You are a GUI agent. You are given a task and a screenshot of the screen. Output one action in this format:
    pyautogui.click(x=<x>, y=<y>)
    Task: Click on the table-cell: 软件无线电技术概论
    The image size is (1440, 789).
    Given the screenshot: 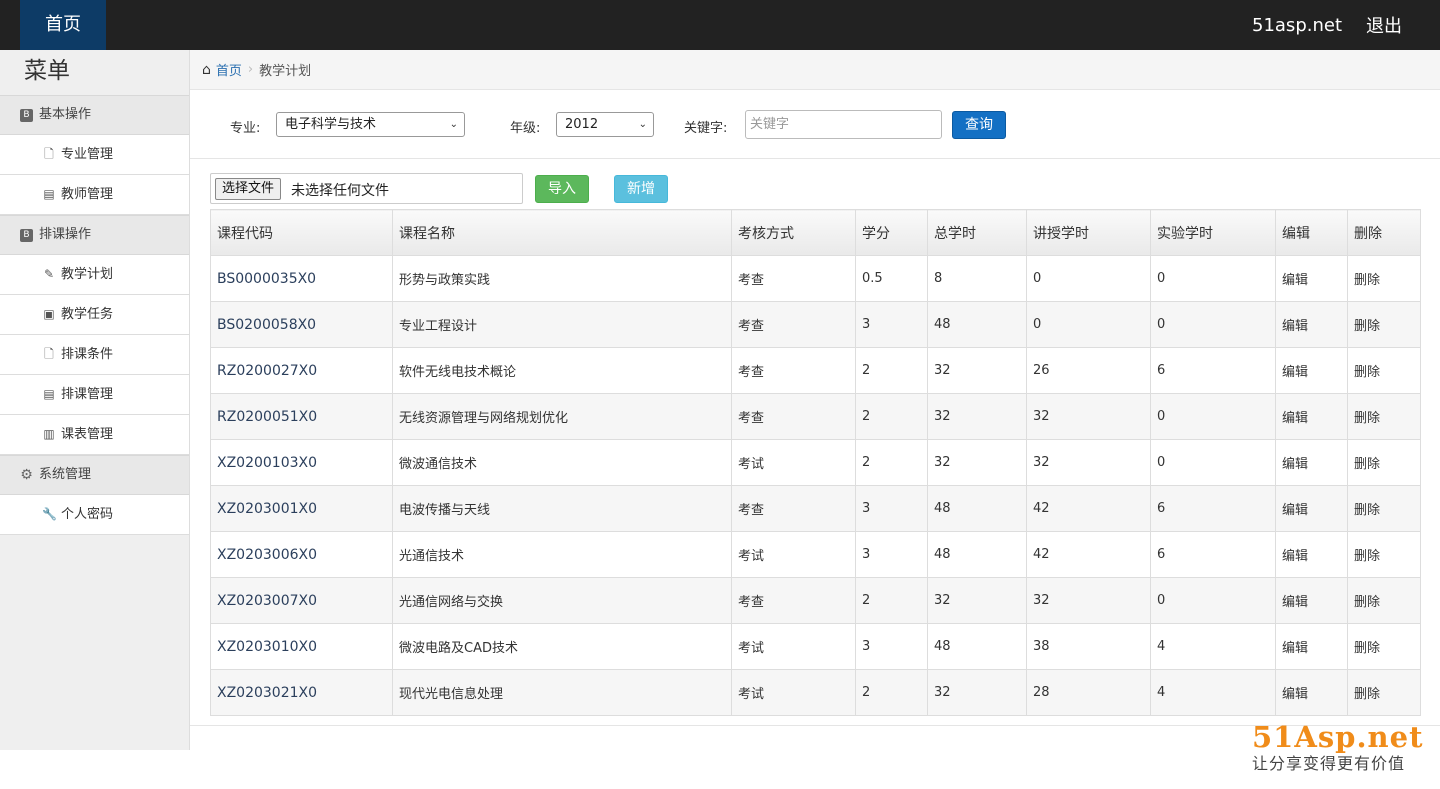 What is the action you would take?
    pyautogui.click(x=562, y=370)
    